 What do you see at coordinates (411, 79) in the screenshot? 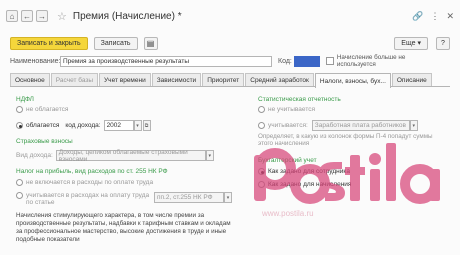
I see `tab-description: Описание` at bounding box center [411, 79].